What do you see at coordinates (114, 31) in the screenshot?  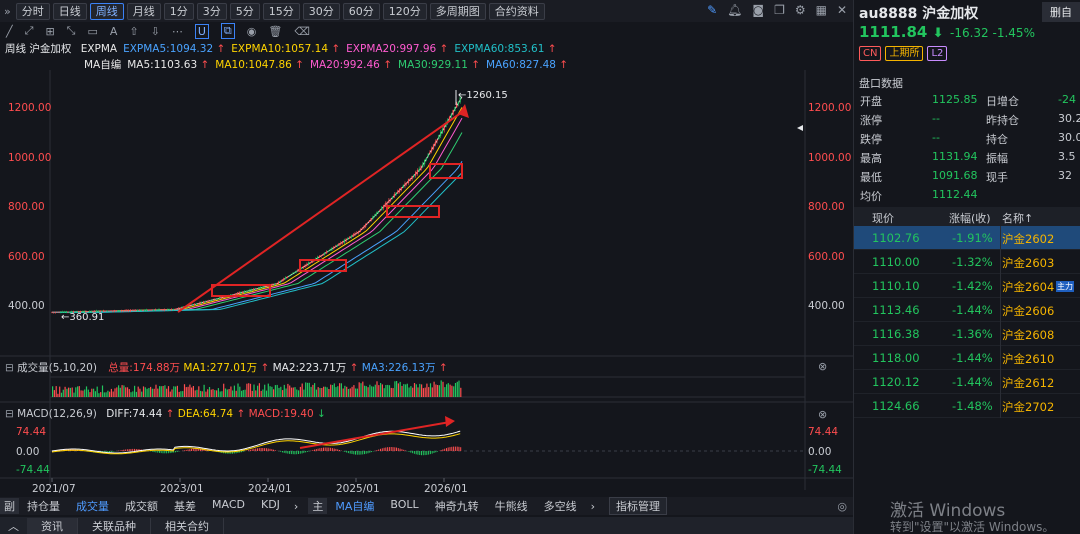 I see `text-tool-icon: A` at bounding box center [114, 31].